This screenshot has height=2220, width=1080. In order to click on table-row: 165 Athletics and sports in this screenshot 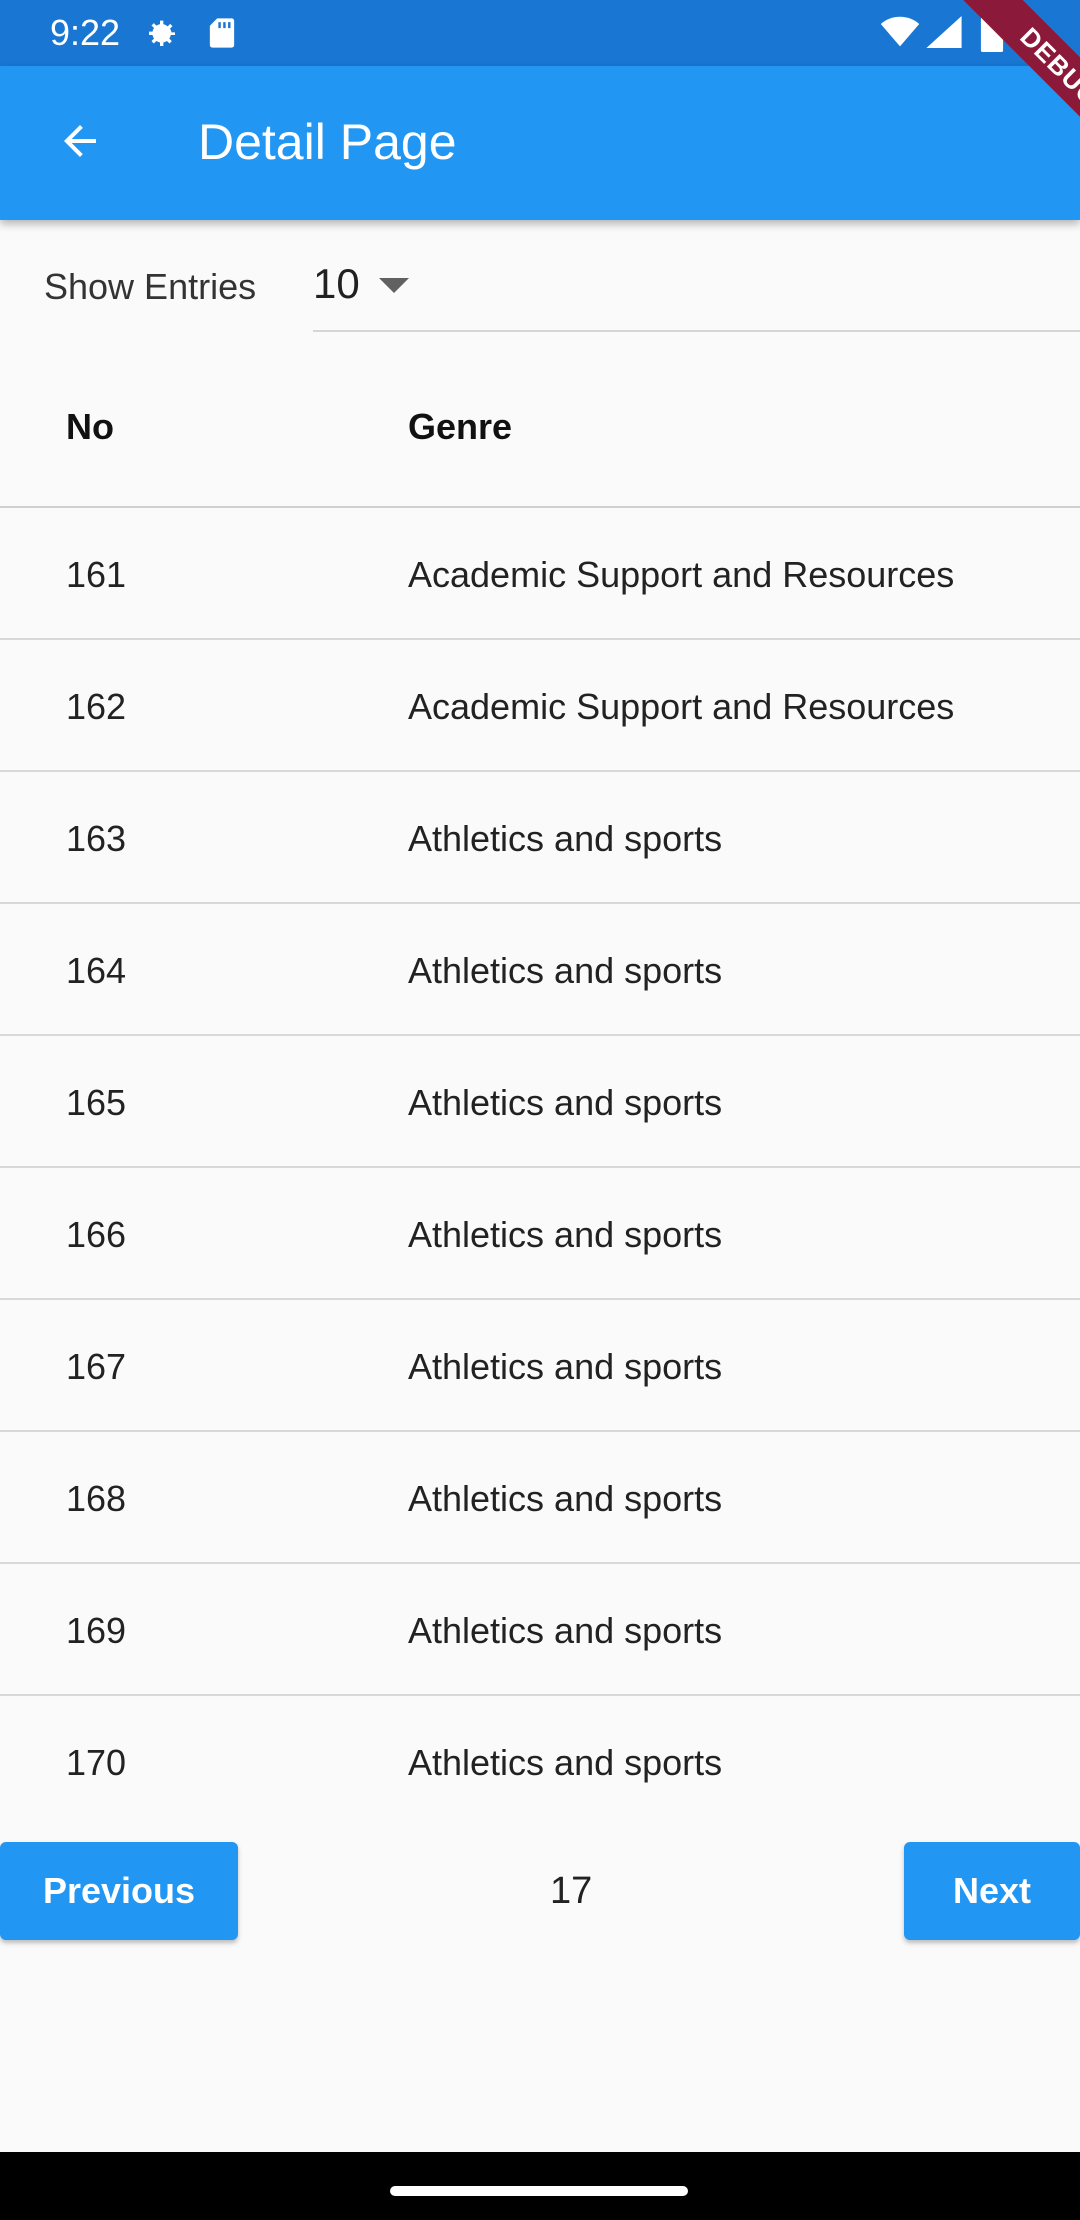, I will do `click(540, 1102)`.